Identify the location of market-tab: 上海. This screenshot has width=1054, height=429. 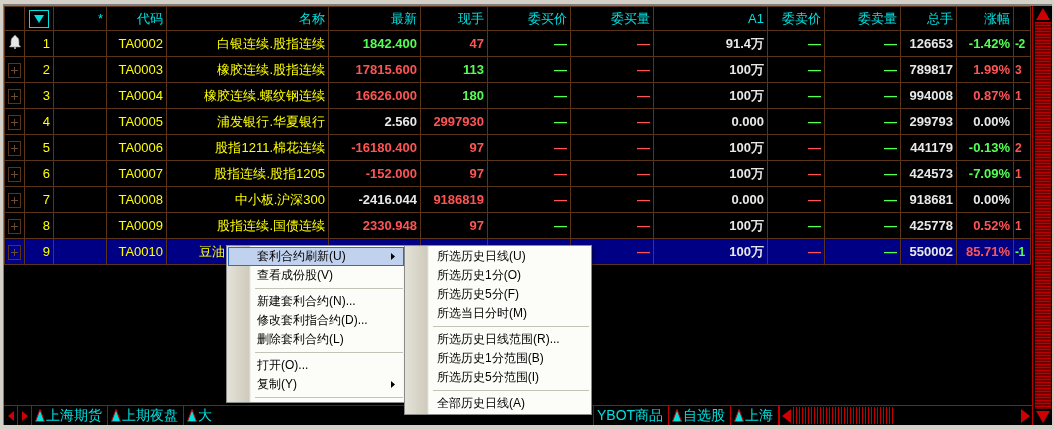
(755, 415).